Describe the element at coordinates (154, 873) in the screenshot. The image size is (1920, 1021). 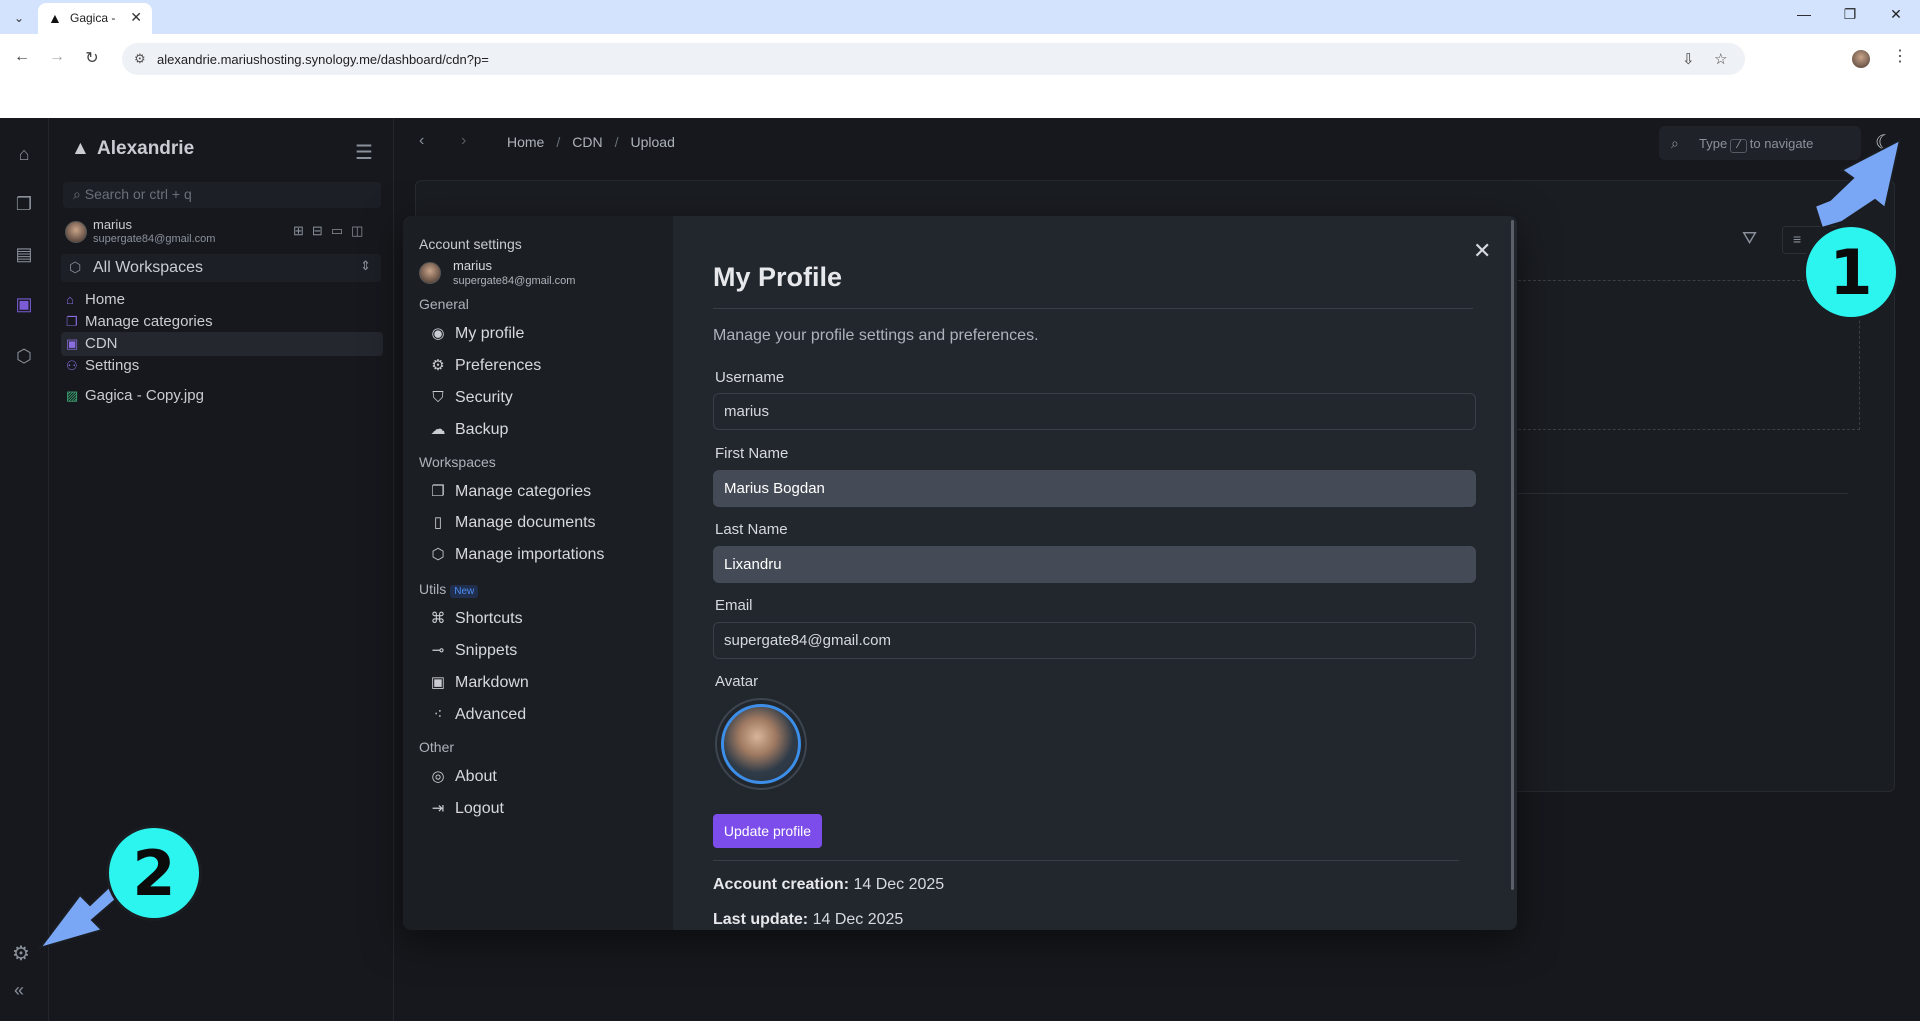
I see `annotation-badge-2: 2` at that location.